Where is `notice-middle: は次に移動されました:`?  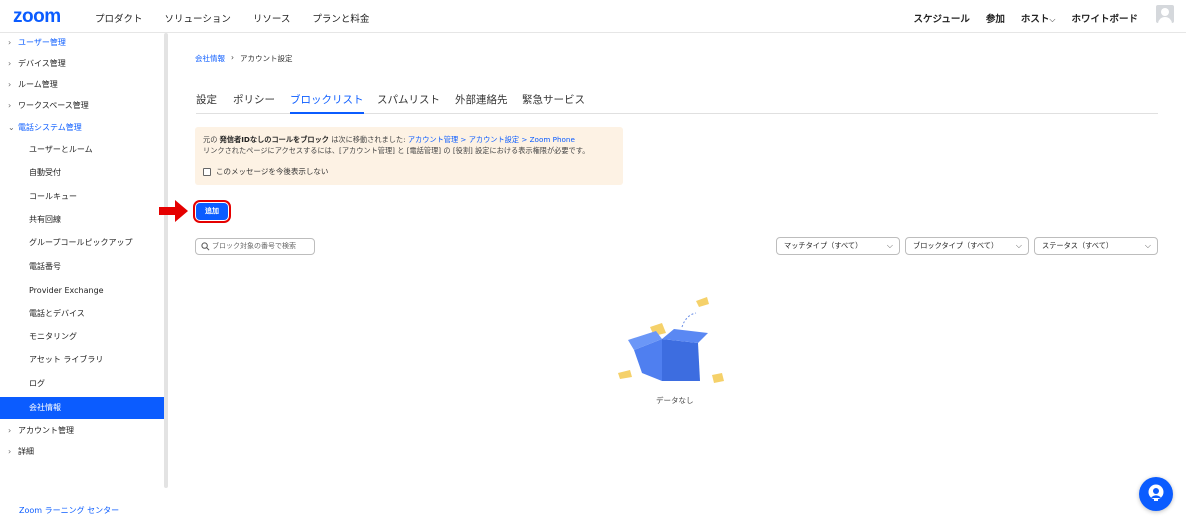 notice-middle: は次に移動されました: is located at coordinates (368, 139).